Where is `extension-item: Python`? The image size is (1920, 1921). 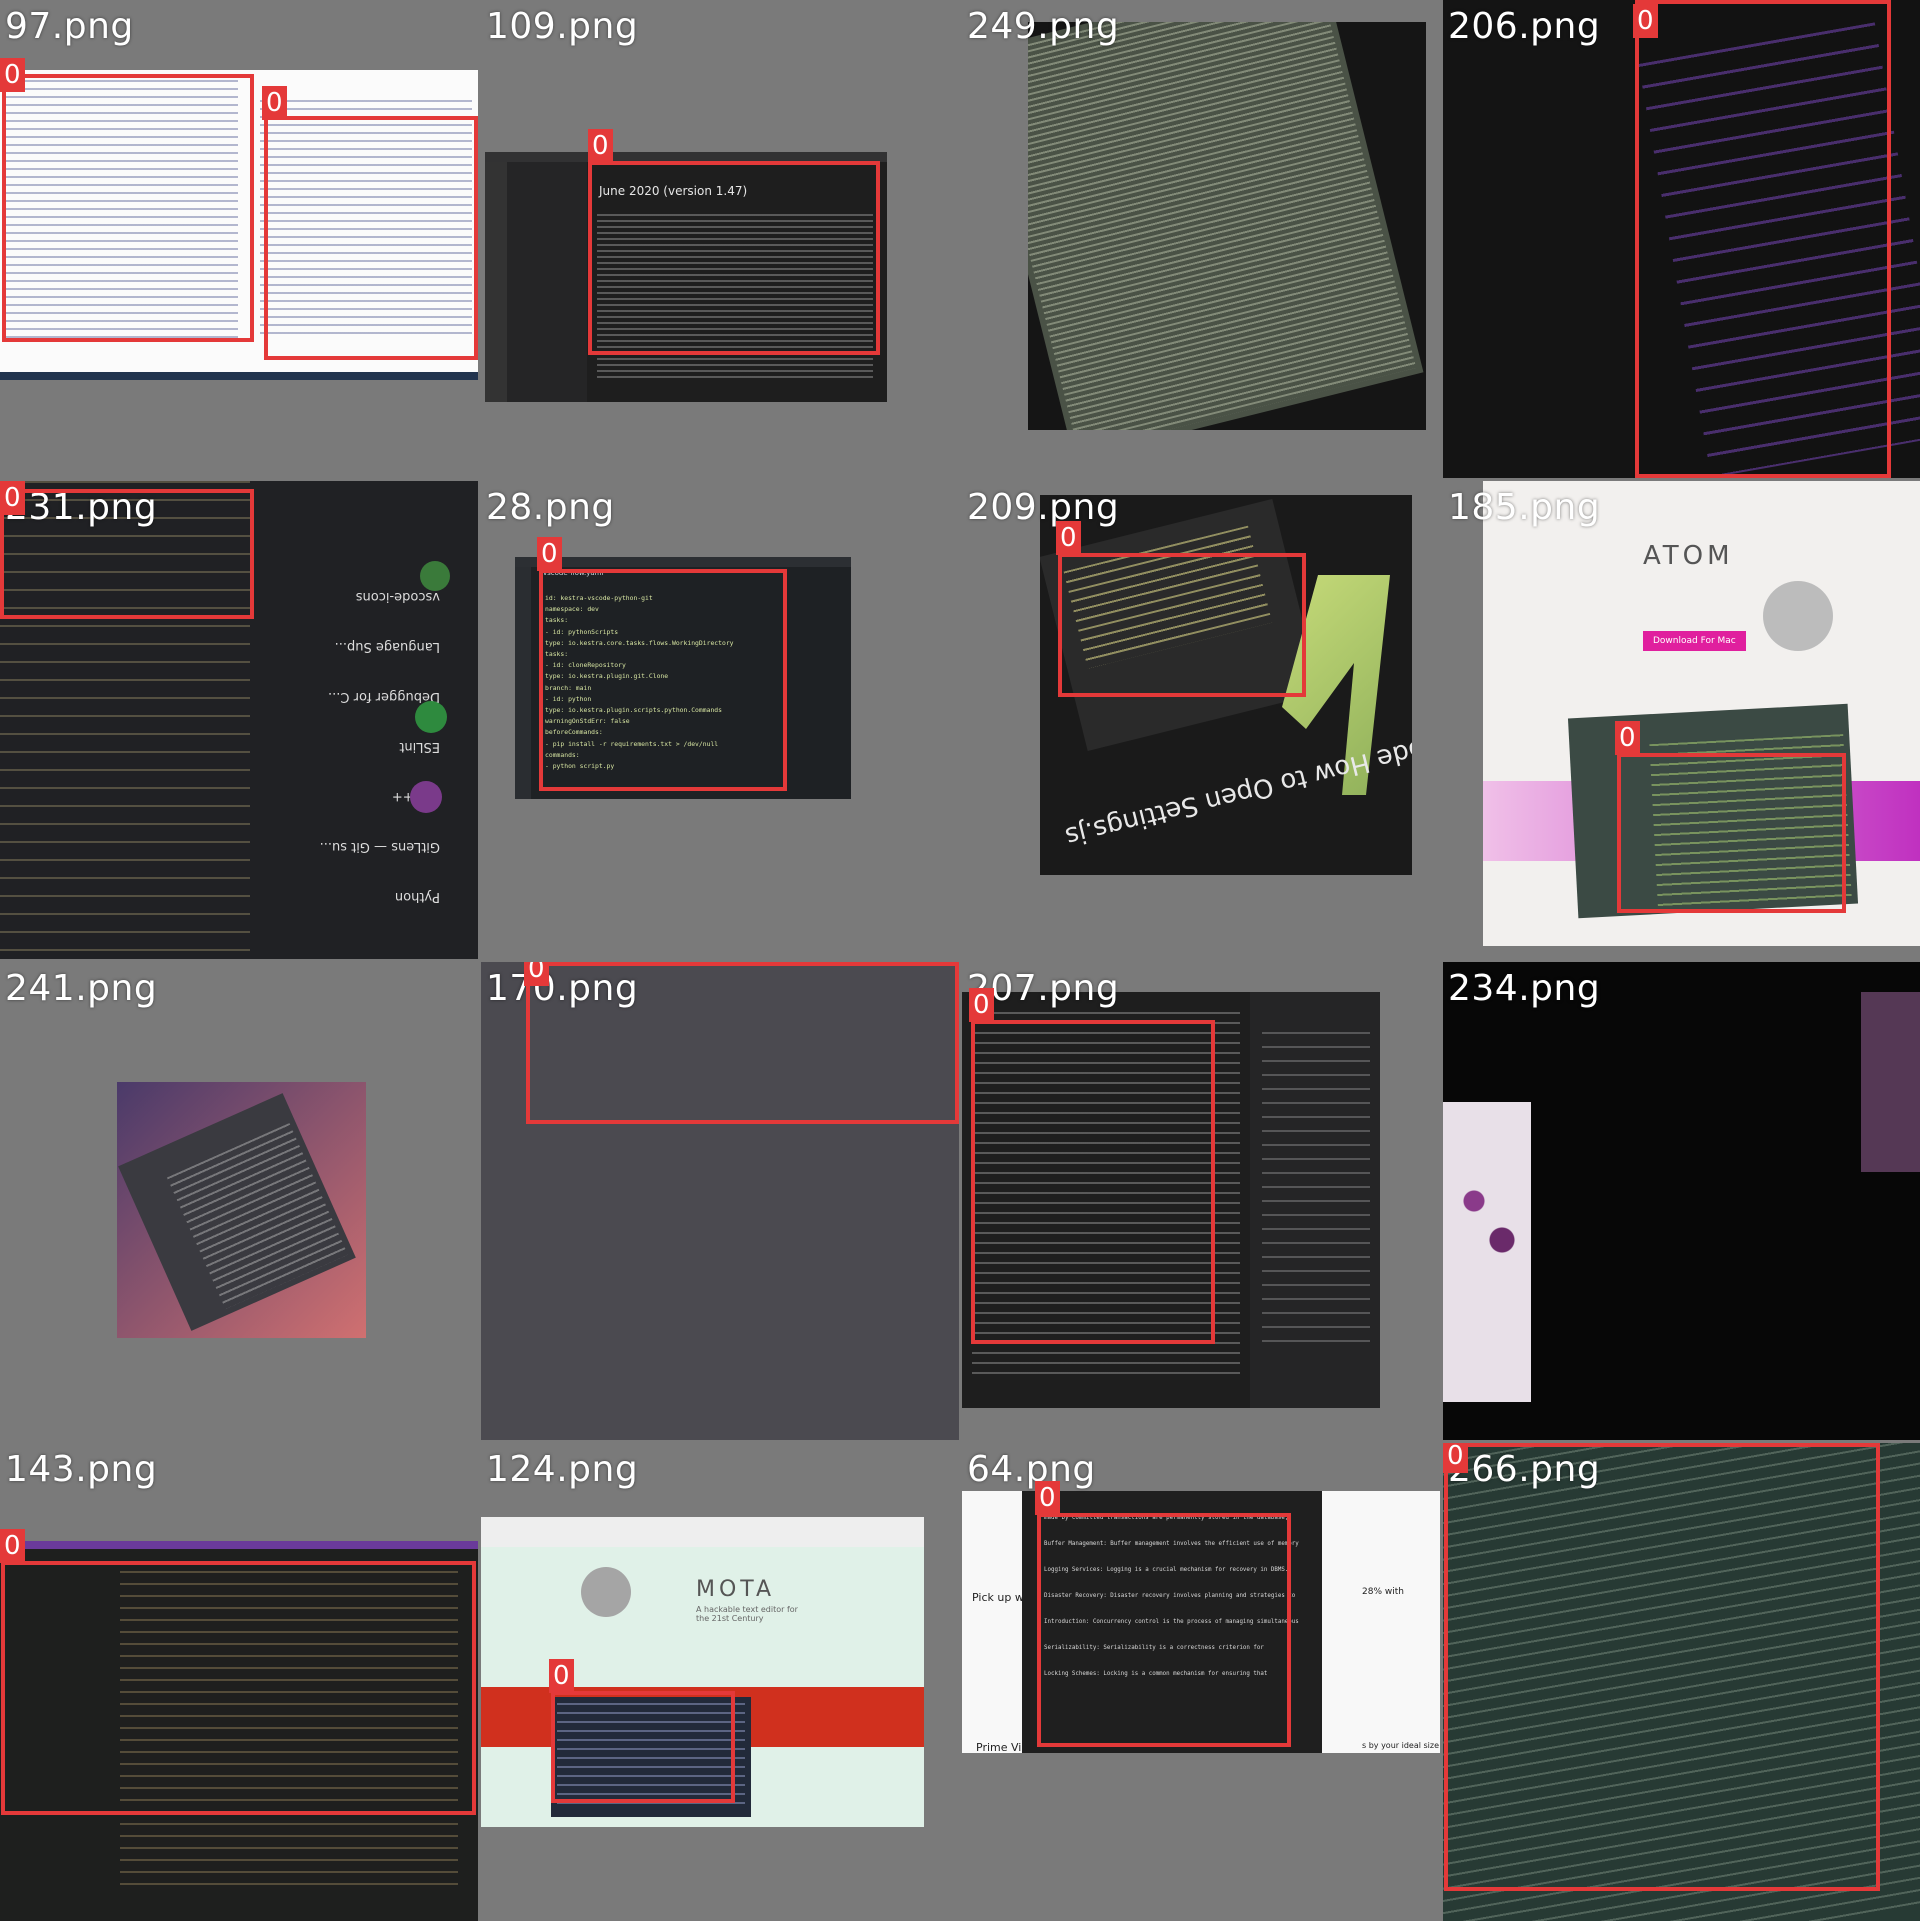
extension-item: Python is located at coordinates (380, 896).